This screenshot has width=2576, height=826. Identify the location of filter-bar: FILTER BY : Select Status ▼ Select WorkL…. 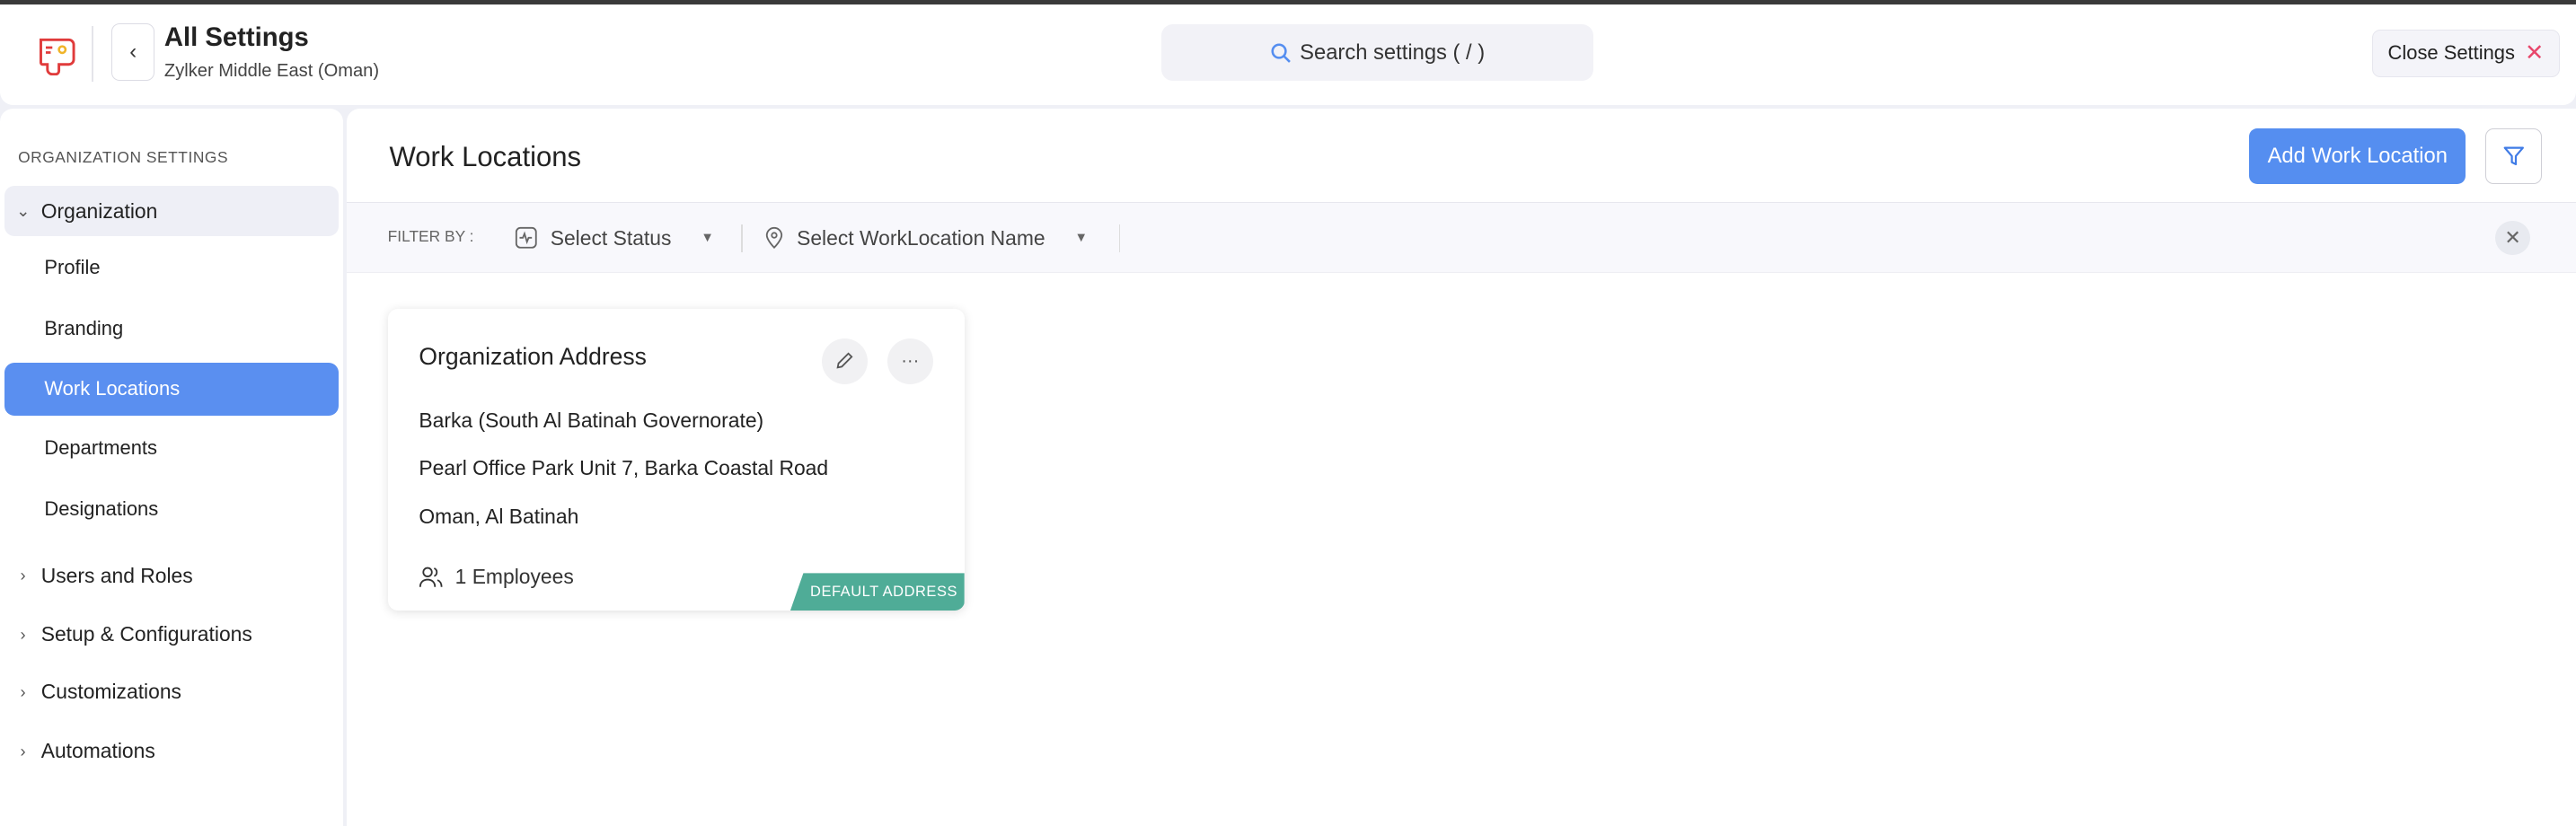
(1461, 237).